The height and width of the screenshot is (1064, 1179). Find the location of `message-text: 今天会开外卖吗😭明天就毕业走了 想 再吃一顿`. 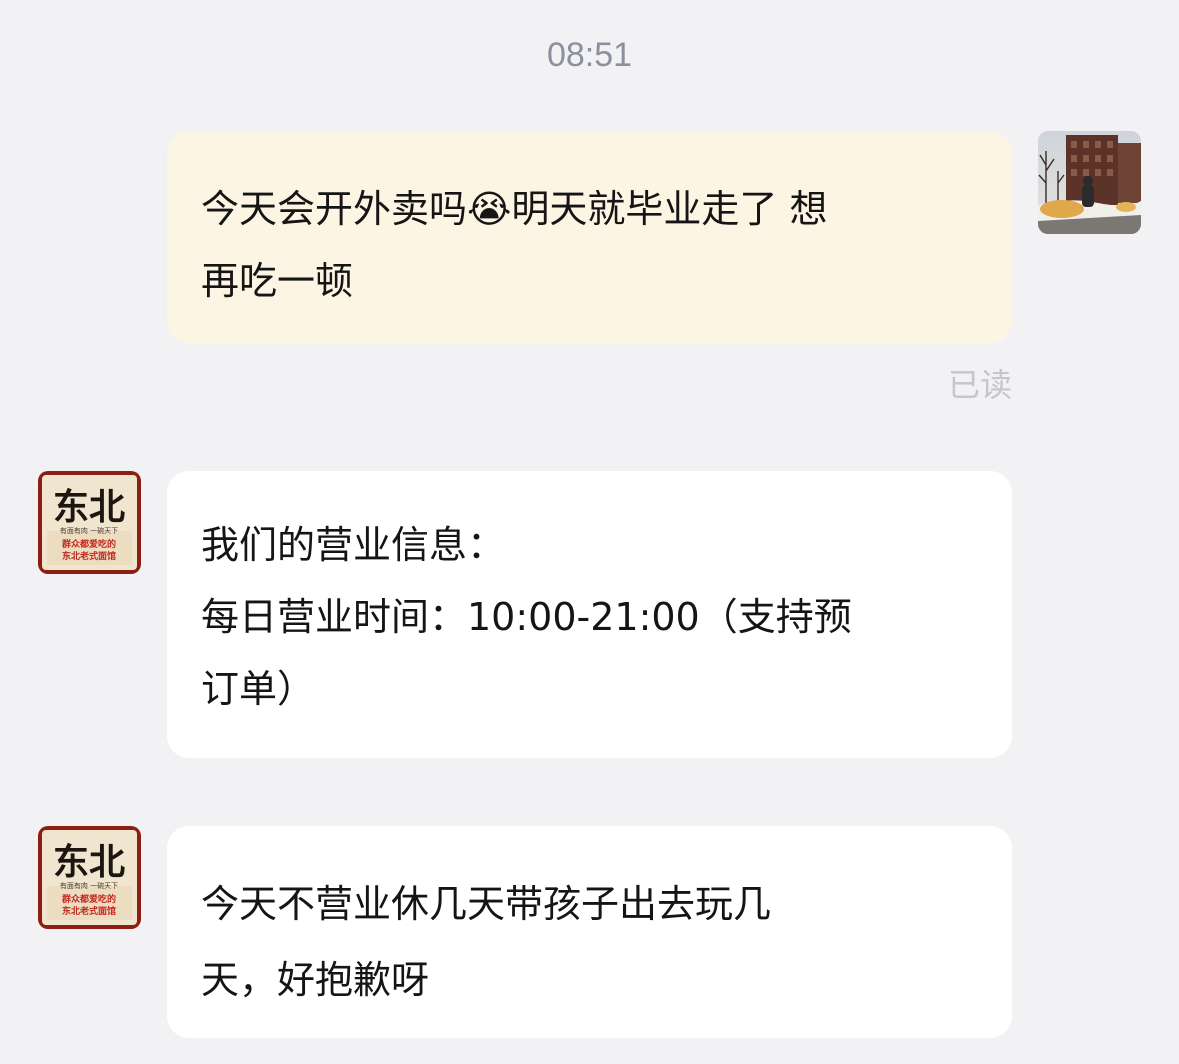

message-text: 今天会开外卖吗😭明天就毕业走了 想 再吃一顿 is located at coordinates (514, 245).